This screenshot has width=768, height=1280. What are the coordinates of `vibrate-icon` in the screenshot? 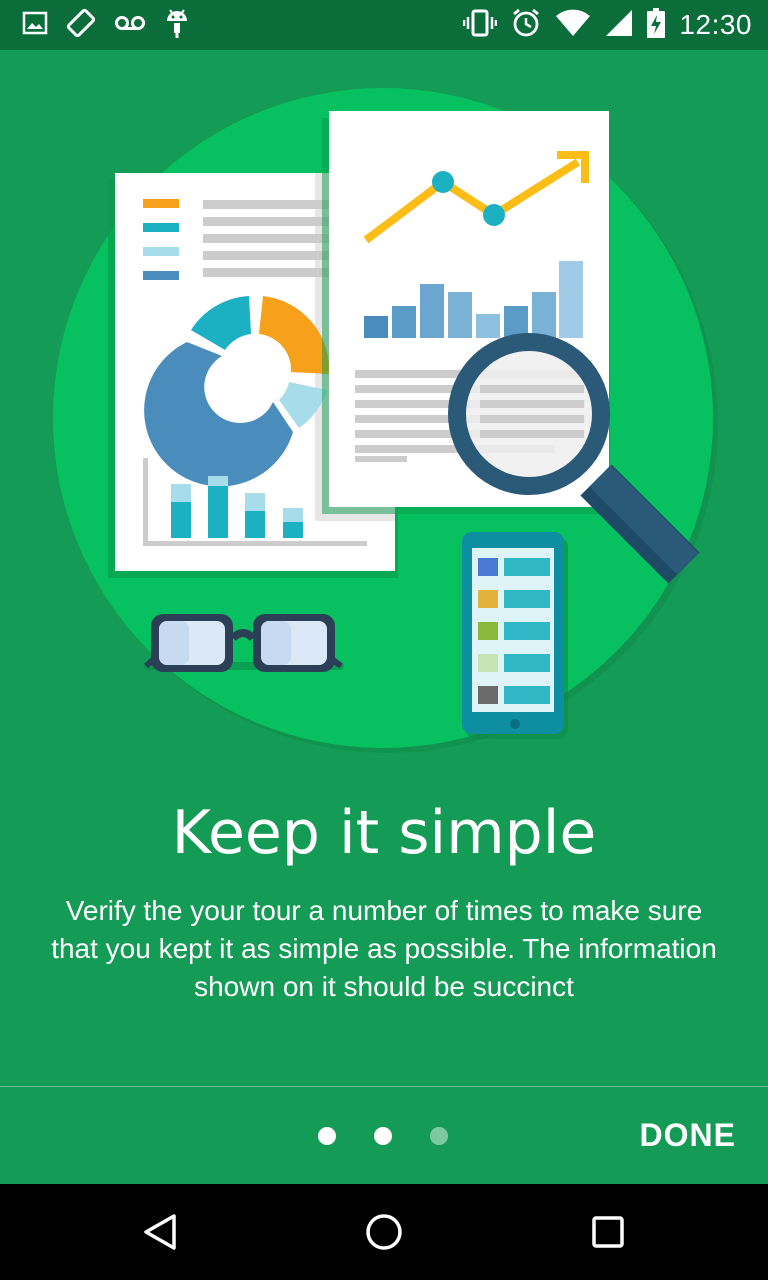 It's located at (480, 25).